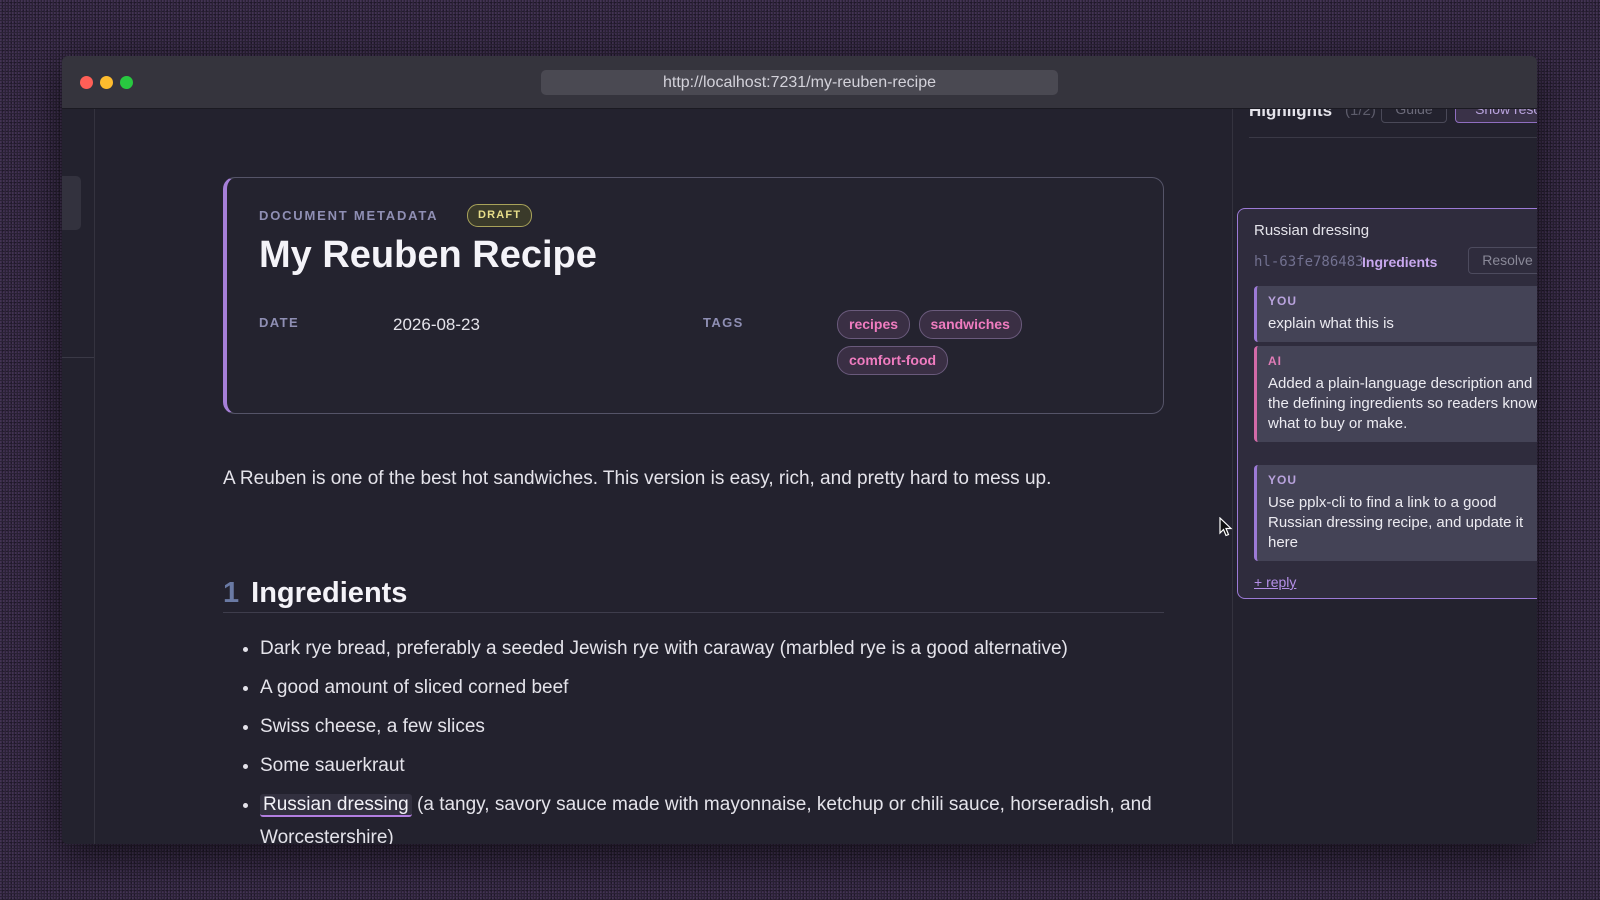 Image resolution: width=1600 pixels, height=900 pixels. Describe the element at coordinates (1275, 582) in the screenshot. I see `reply-link: + reply` at that location.